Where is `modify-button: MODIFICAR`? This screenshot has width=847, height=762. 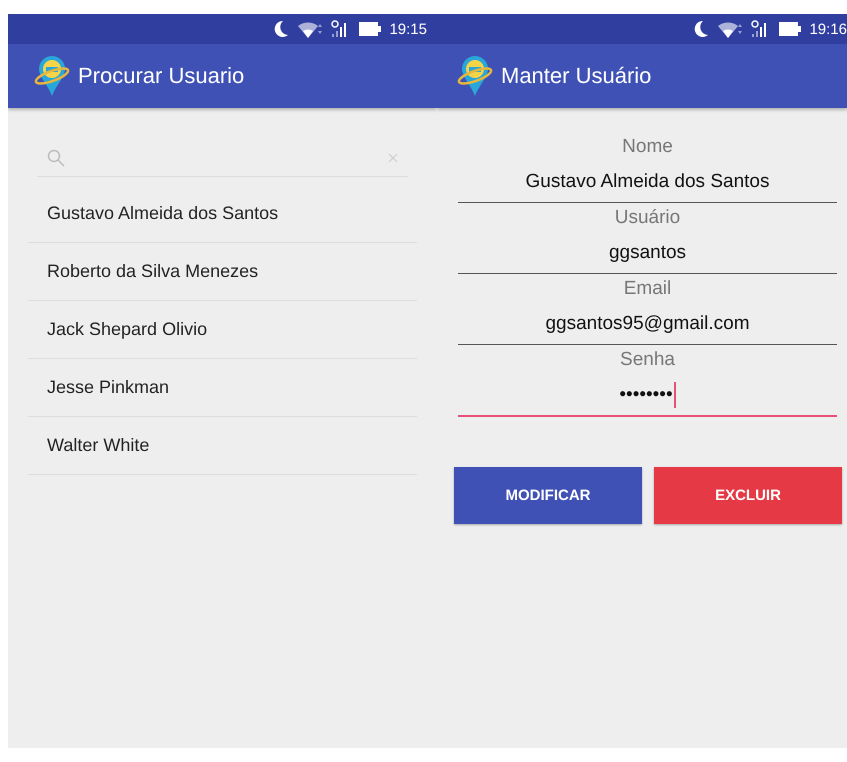
modify-button: MODIFICAR is located at coordinates (548, 495).